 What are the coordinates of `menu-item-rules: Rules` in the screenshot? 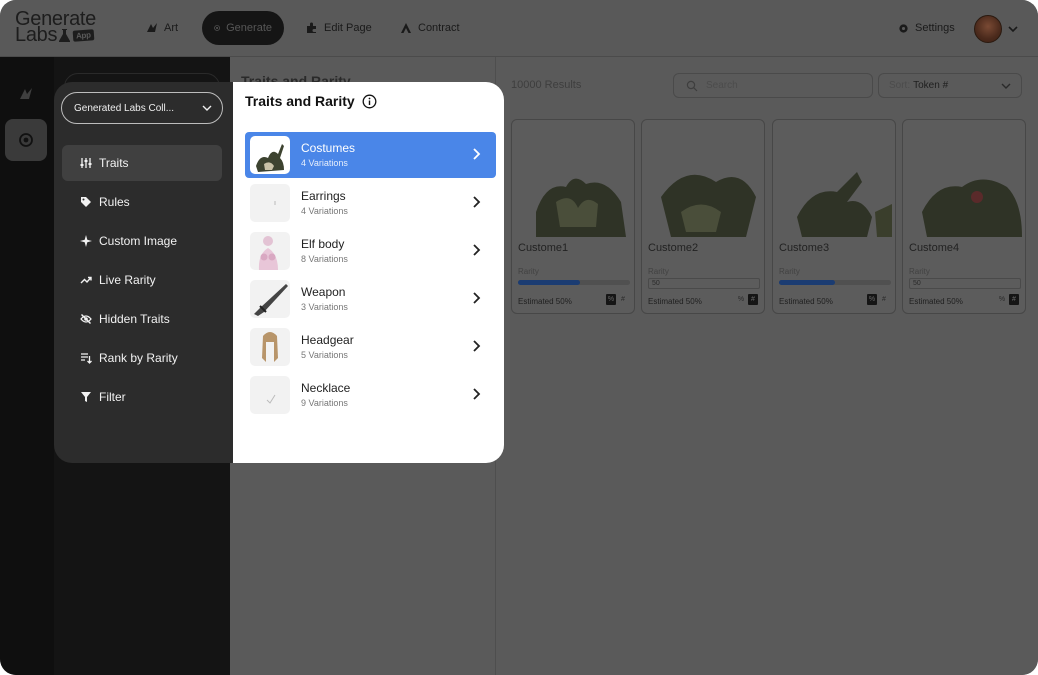 It's located at (142, 202).